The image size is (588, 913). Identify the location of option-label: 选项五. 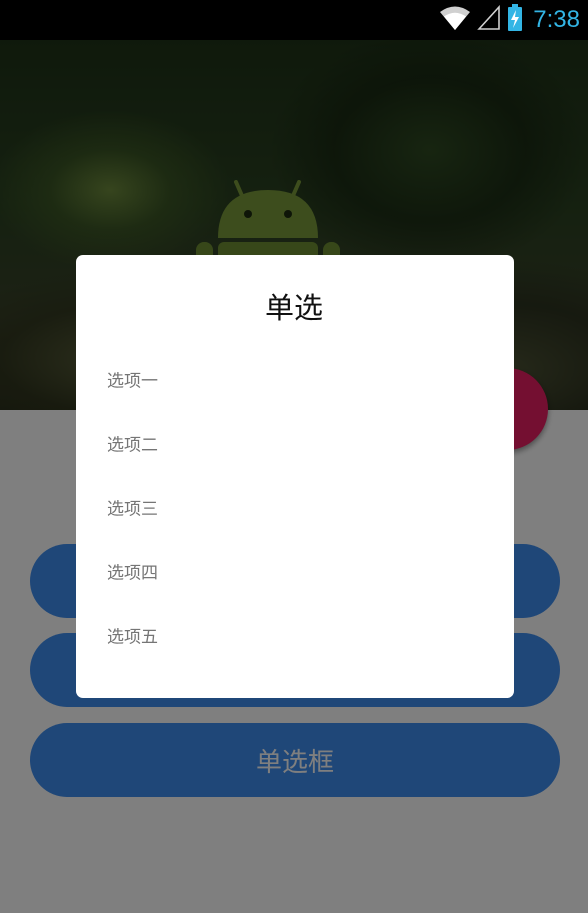
(132, 637).